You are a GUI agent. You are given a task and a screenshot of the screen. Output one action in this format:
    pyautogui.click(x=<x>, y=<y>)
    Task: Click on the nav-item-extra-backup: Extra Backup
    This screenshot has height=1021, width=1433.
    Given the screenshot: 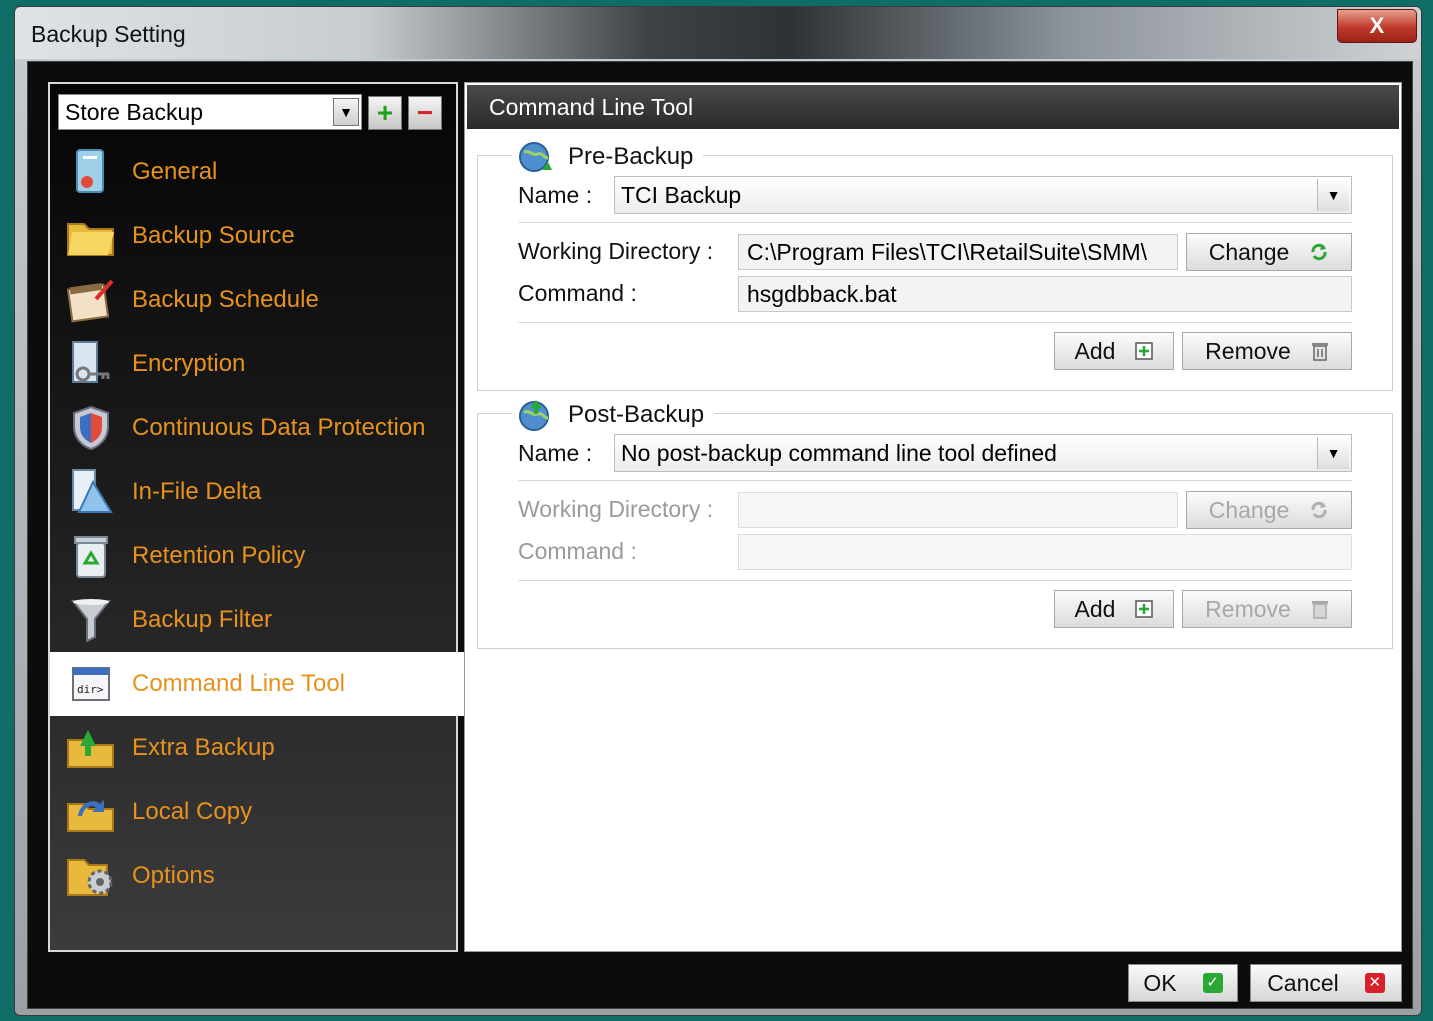 What is the action you would take?
    pyautogui.click(x=253, y=748)
    